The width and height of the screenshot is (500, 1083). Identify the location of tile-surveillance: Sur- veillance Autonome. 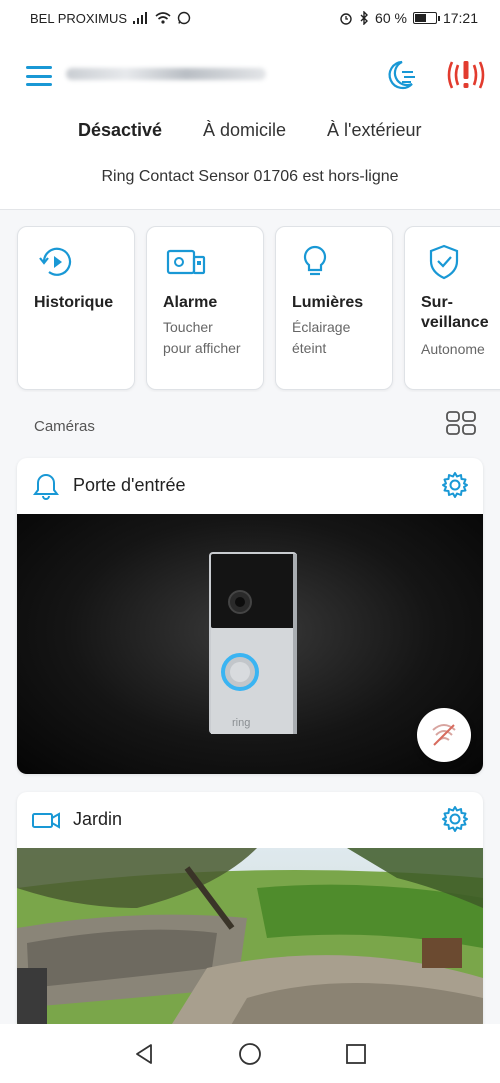
(452, 308).